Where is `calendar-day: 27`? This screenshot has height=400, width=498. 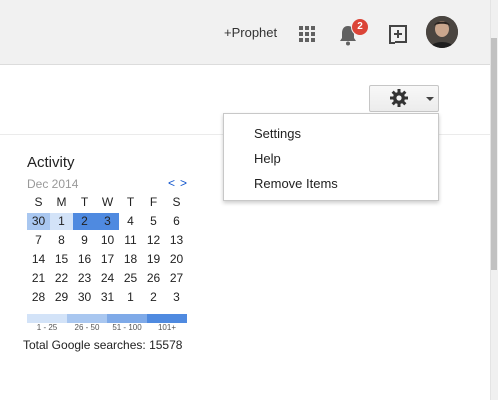
calendar-day: 27 is located at coordinates (176, 278).